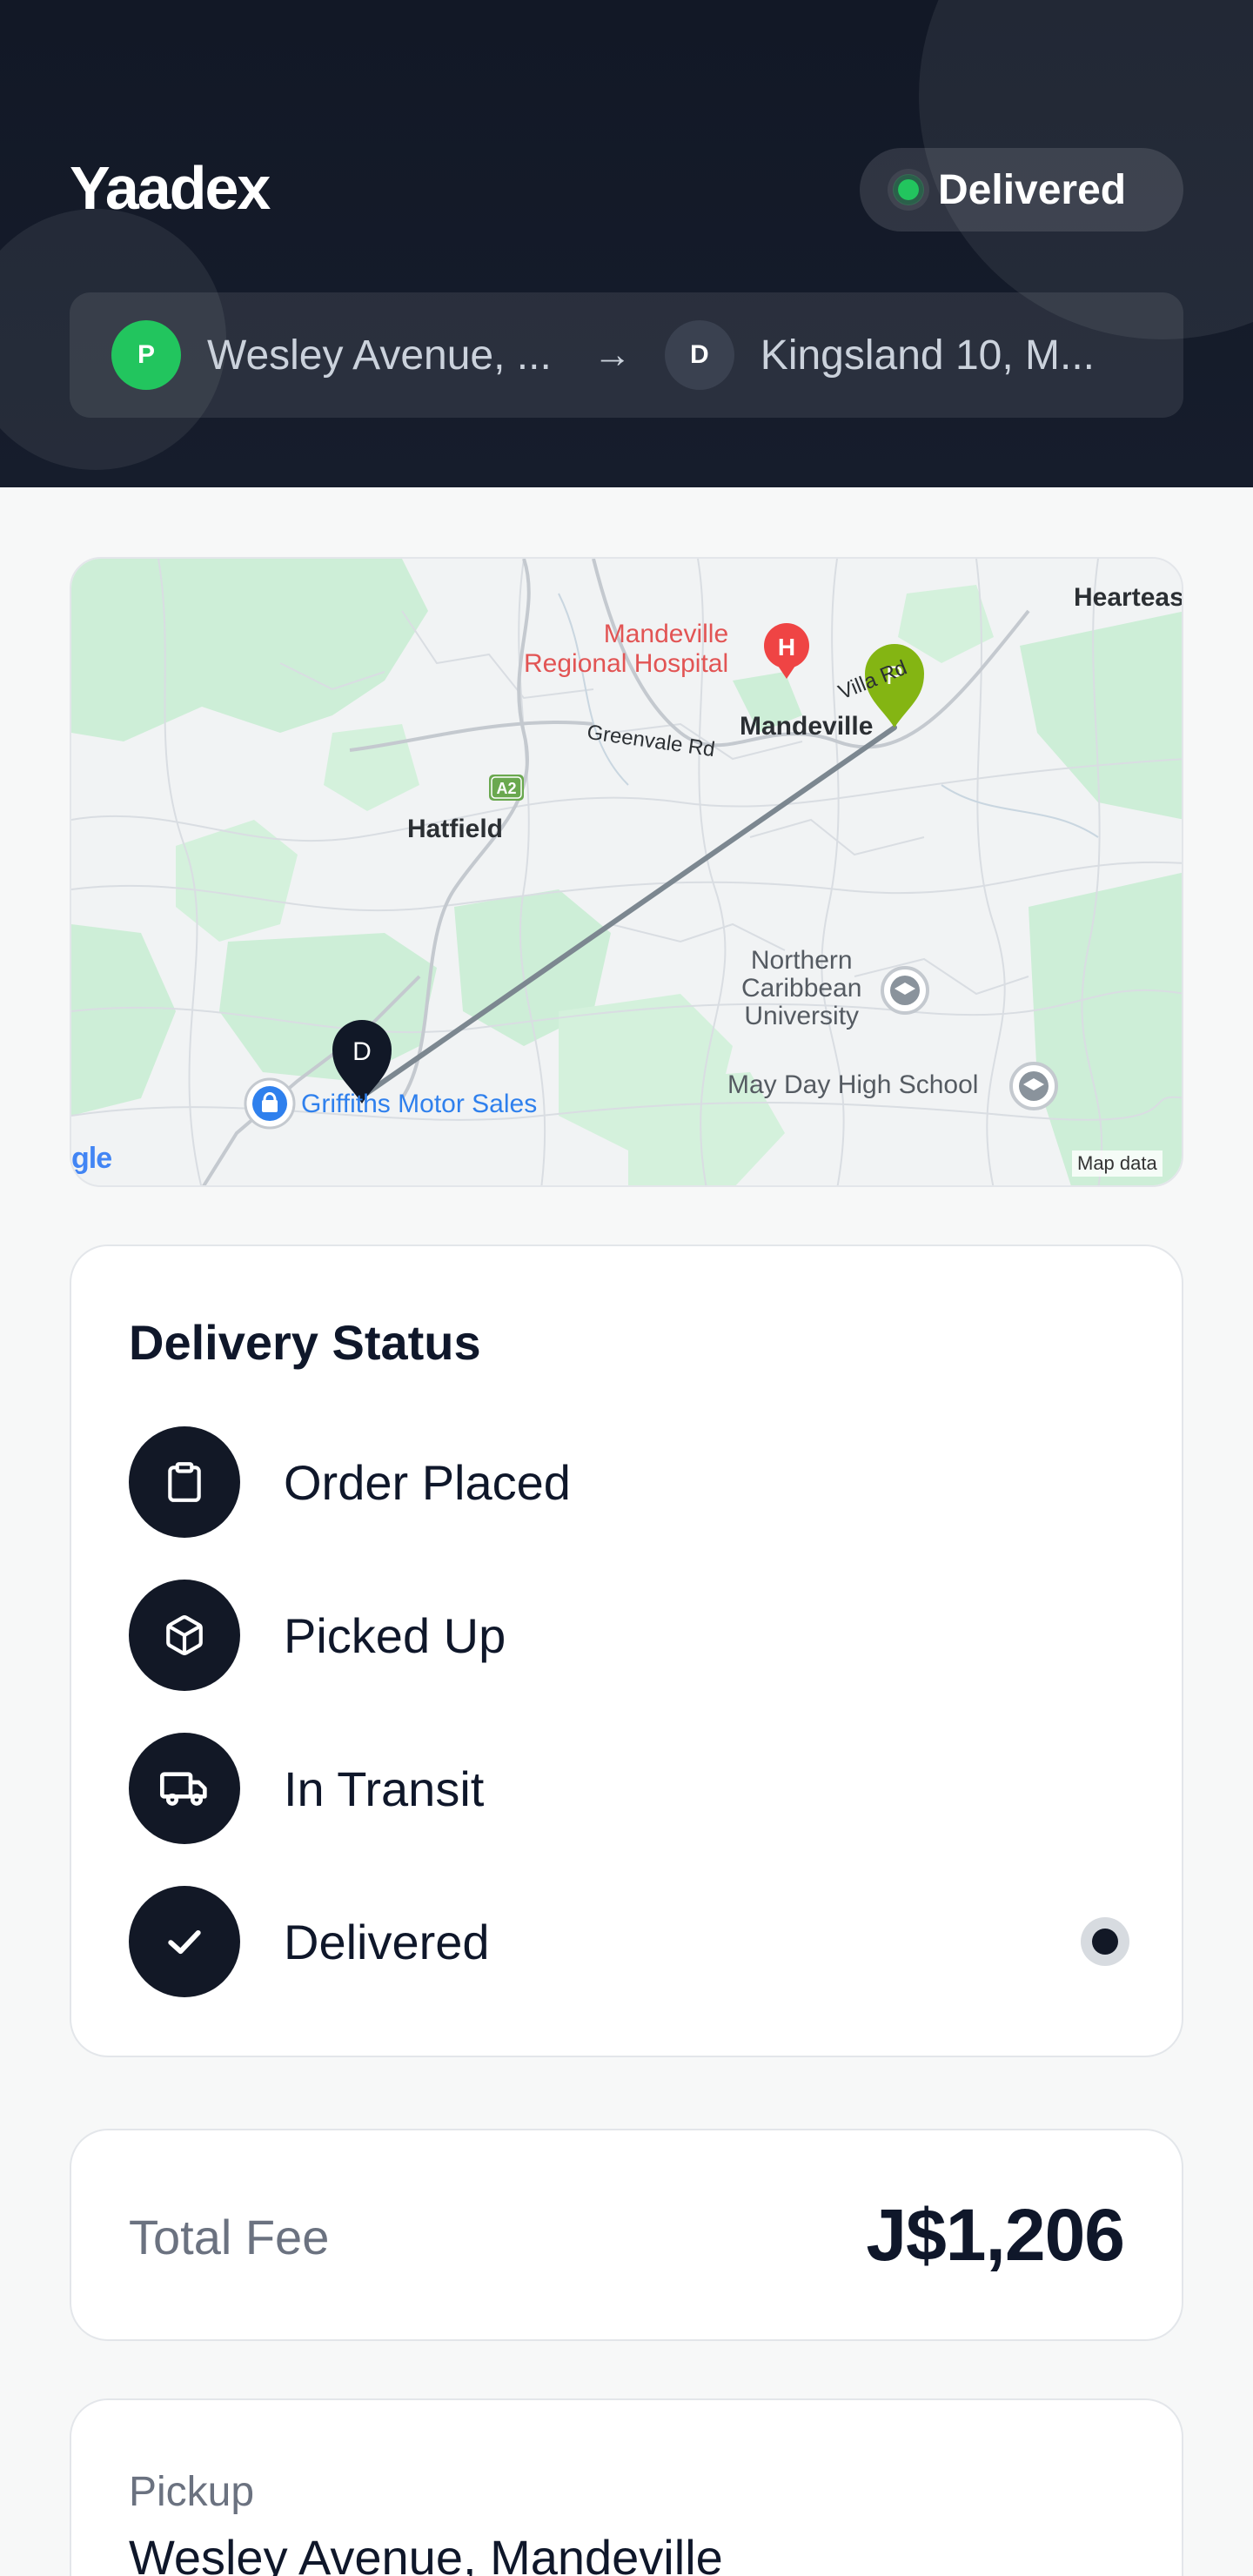 The image size is (1253, 2576). Describe the element at coordinates (270, 1103) in the screenshot. I see `shopping-marker-icon` at that location.